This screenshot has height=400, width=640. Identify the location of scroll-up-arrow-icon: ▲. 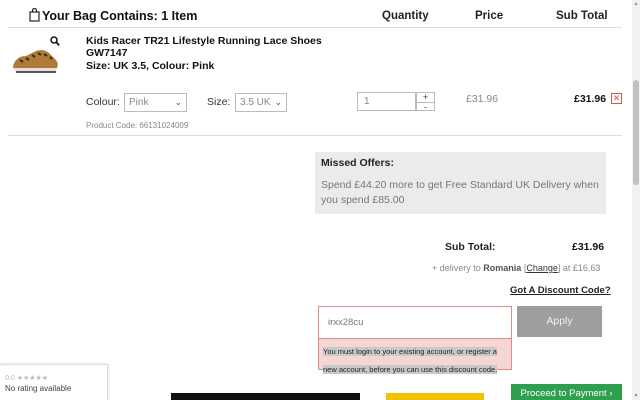
(636, 4).